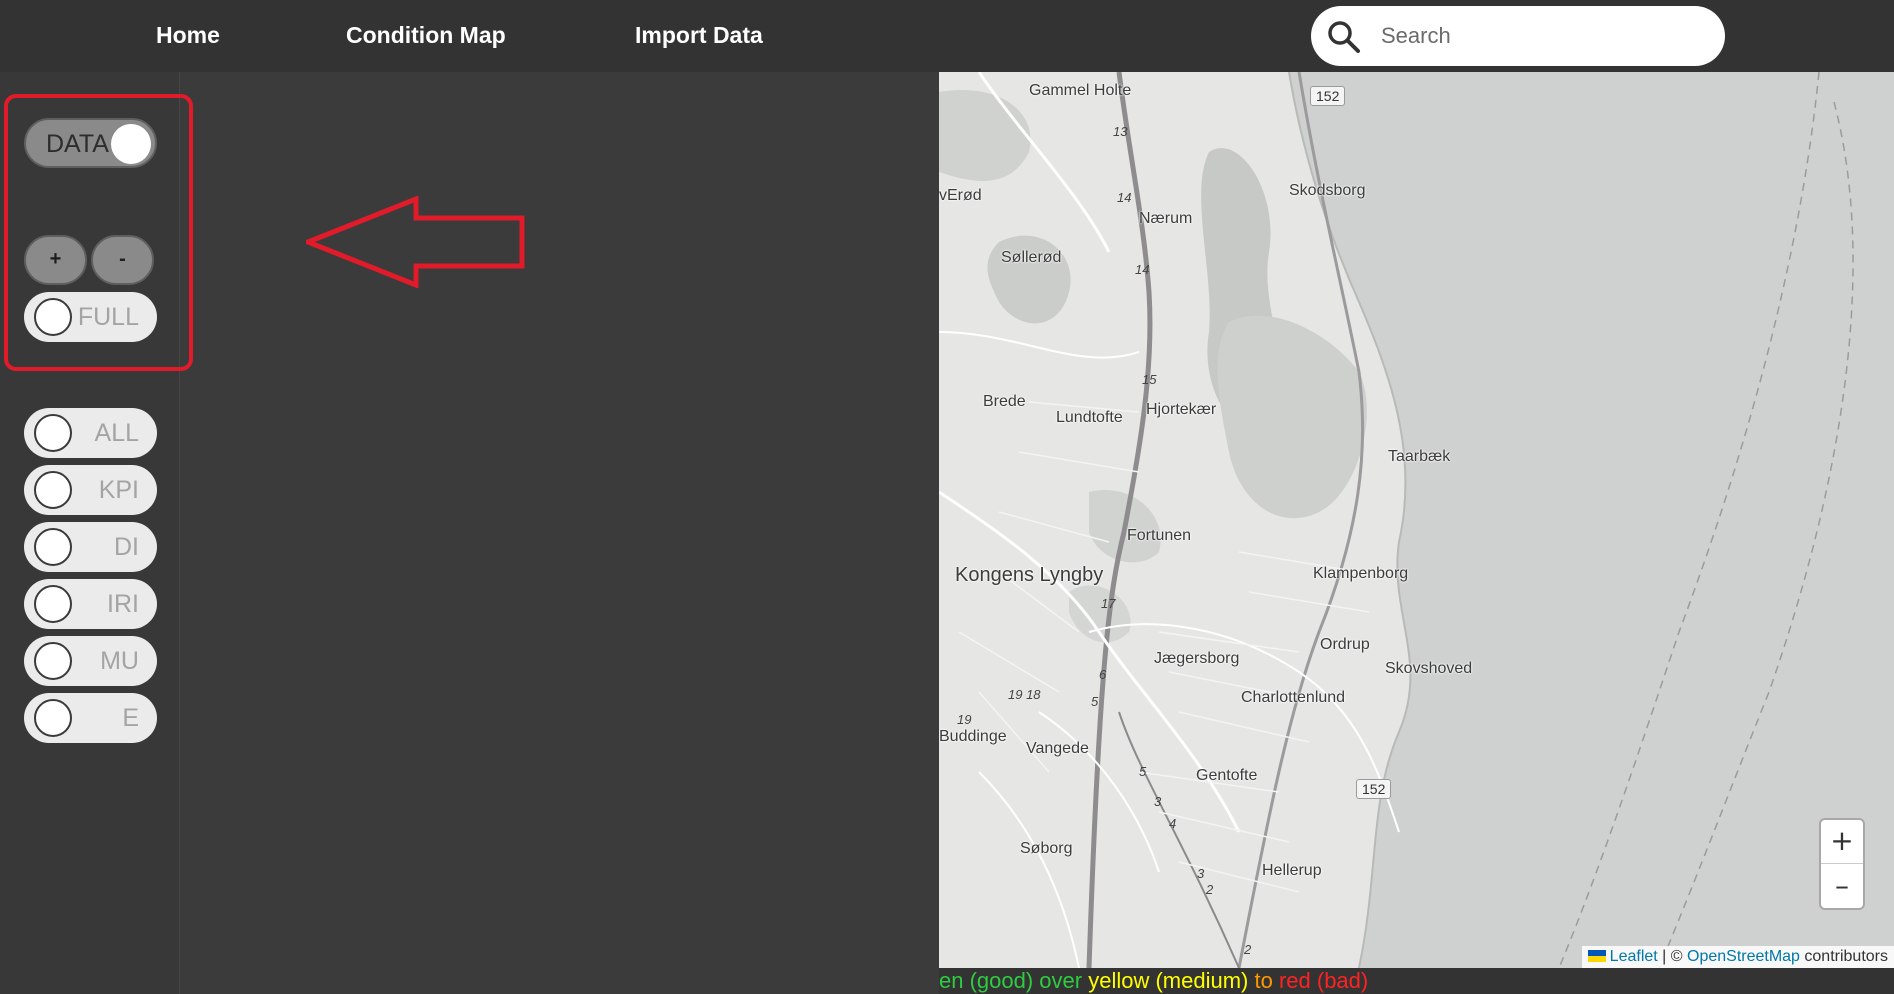  What do you see at coordinates (1361, 573) in the screenshot?
I see `map-place-label: Klampenborg` at bounding box center [1361, 573].